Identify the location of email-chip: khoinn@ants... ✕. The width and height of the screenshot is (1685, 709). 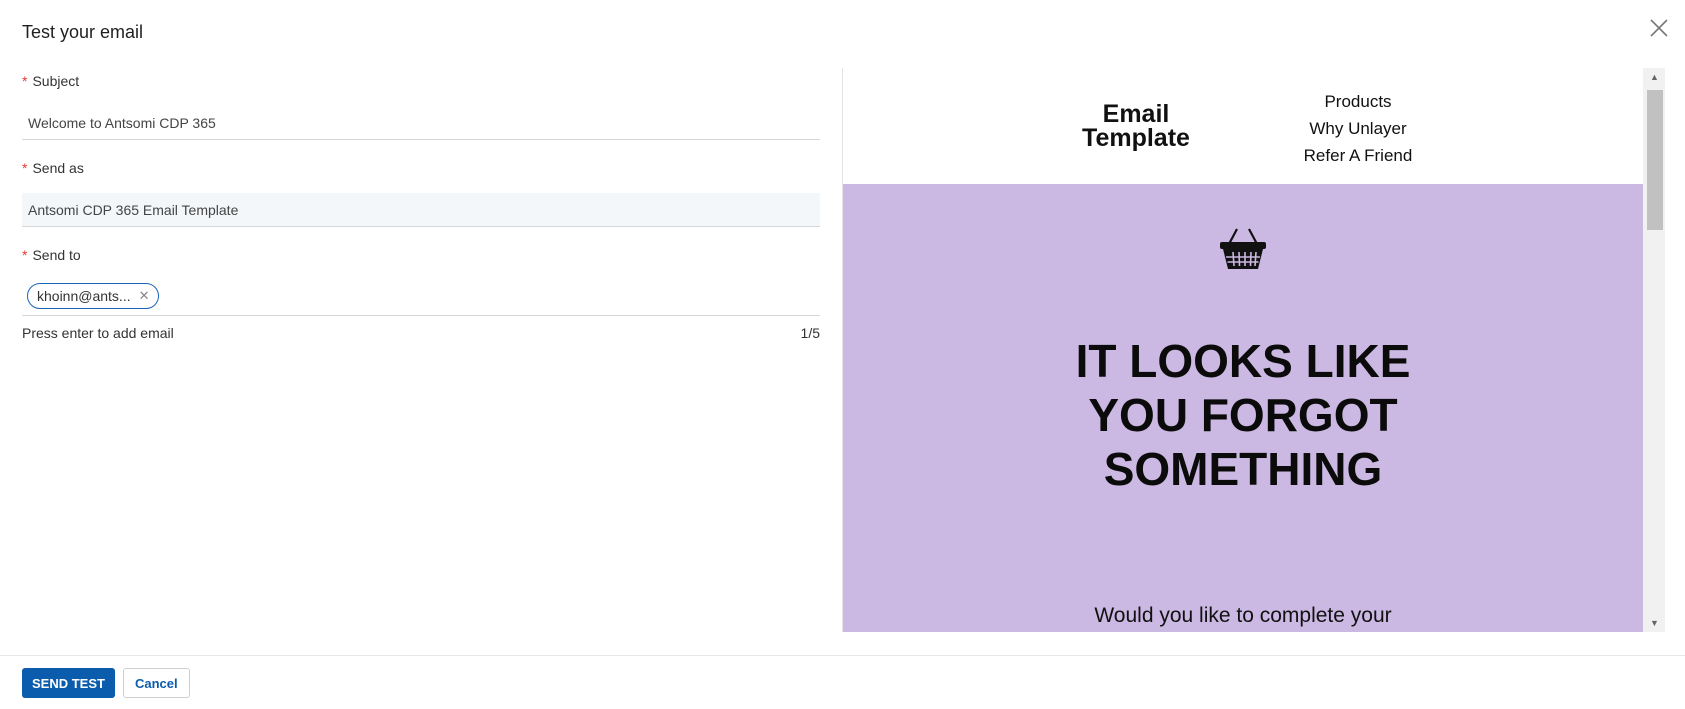
(93, 295).